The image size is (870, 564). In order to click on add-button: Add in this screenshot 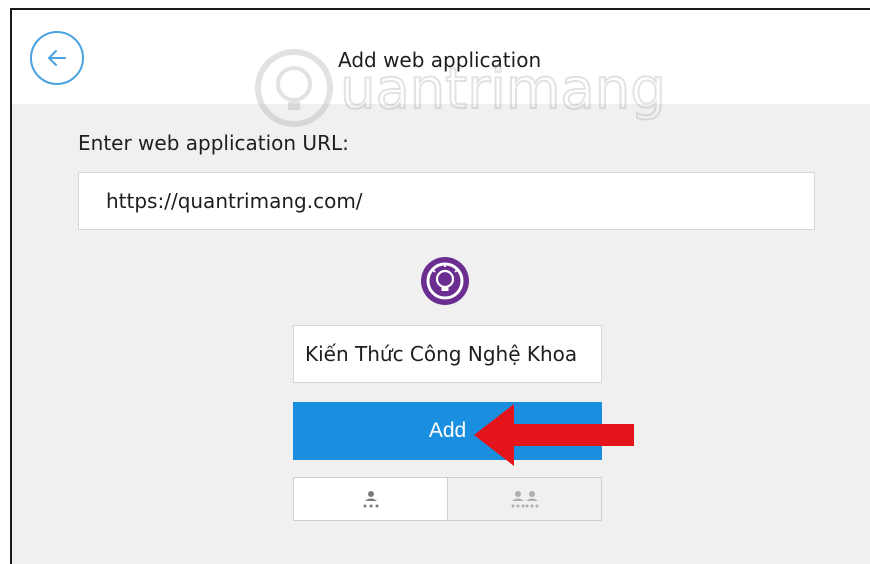, I will do `click(447, 431)`.